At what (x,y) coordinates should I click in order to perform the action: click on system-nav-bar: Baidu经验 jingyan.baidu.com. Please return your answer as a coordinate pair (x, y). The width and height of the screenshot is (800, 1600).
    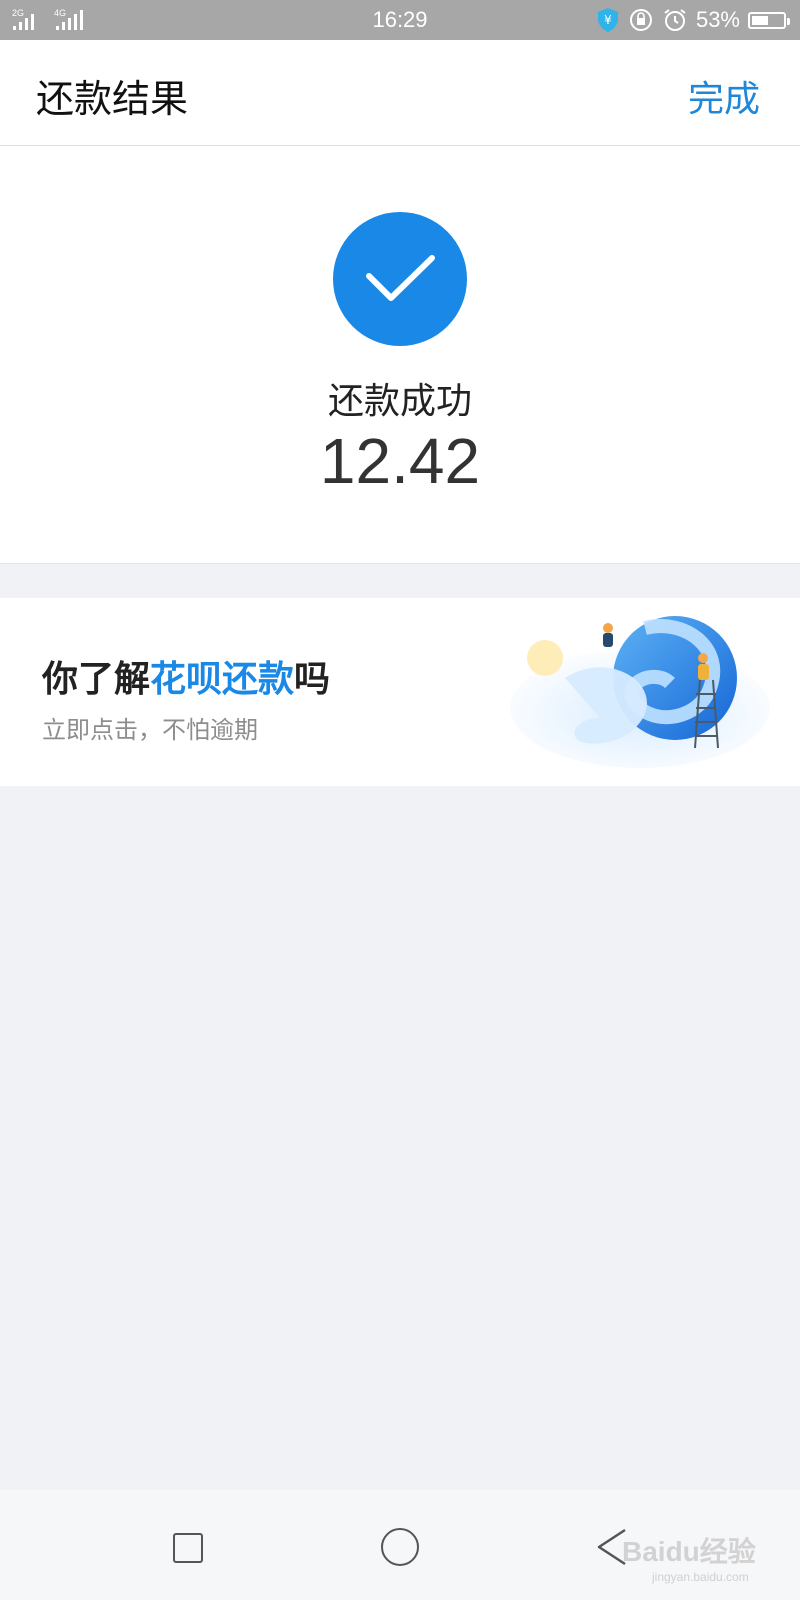
    Looking at the image, I should click on (400, 1545).